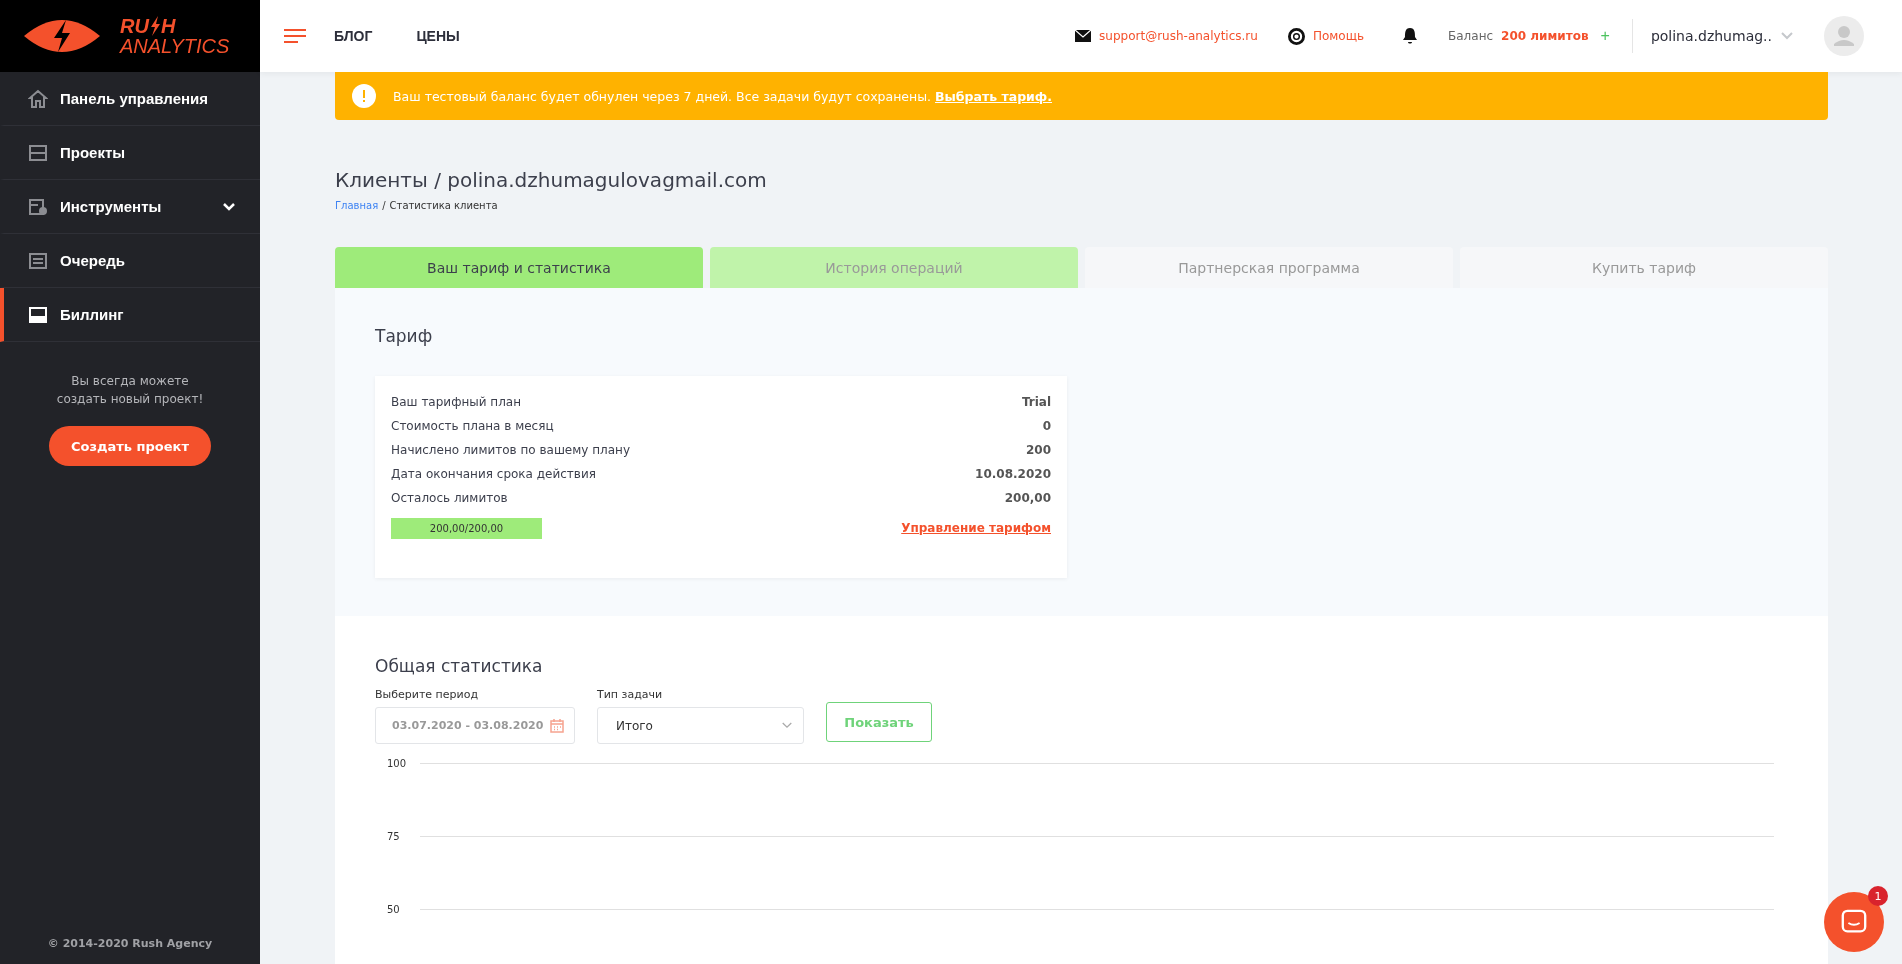 Image resolution: width=1902 pixels, height=964 pixels. I want to click on balance-value: 200 лимитов, so click(1545, 36).